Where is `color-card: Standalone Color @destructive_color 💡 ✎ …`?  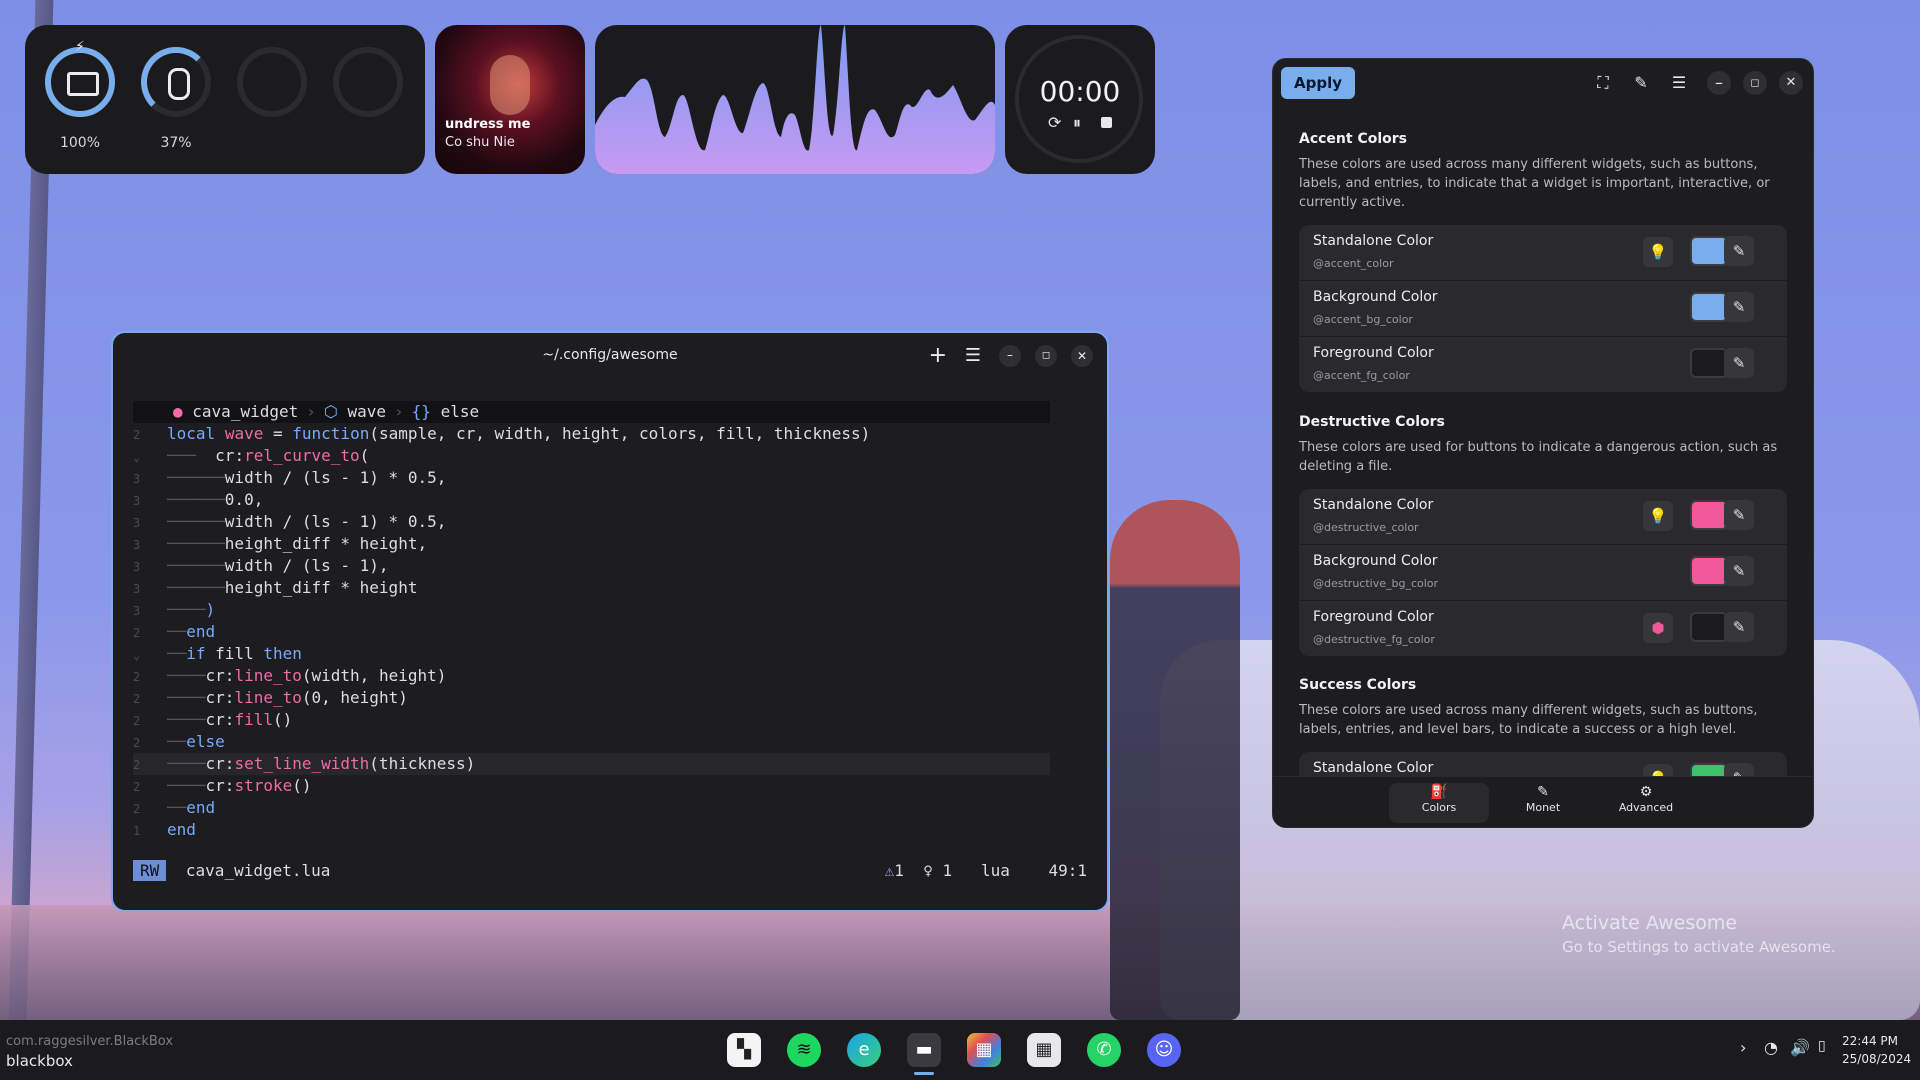
color-card: Standalone Color @destructive_color 💡 ✎ … is located at coordinates (1543, 572).